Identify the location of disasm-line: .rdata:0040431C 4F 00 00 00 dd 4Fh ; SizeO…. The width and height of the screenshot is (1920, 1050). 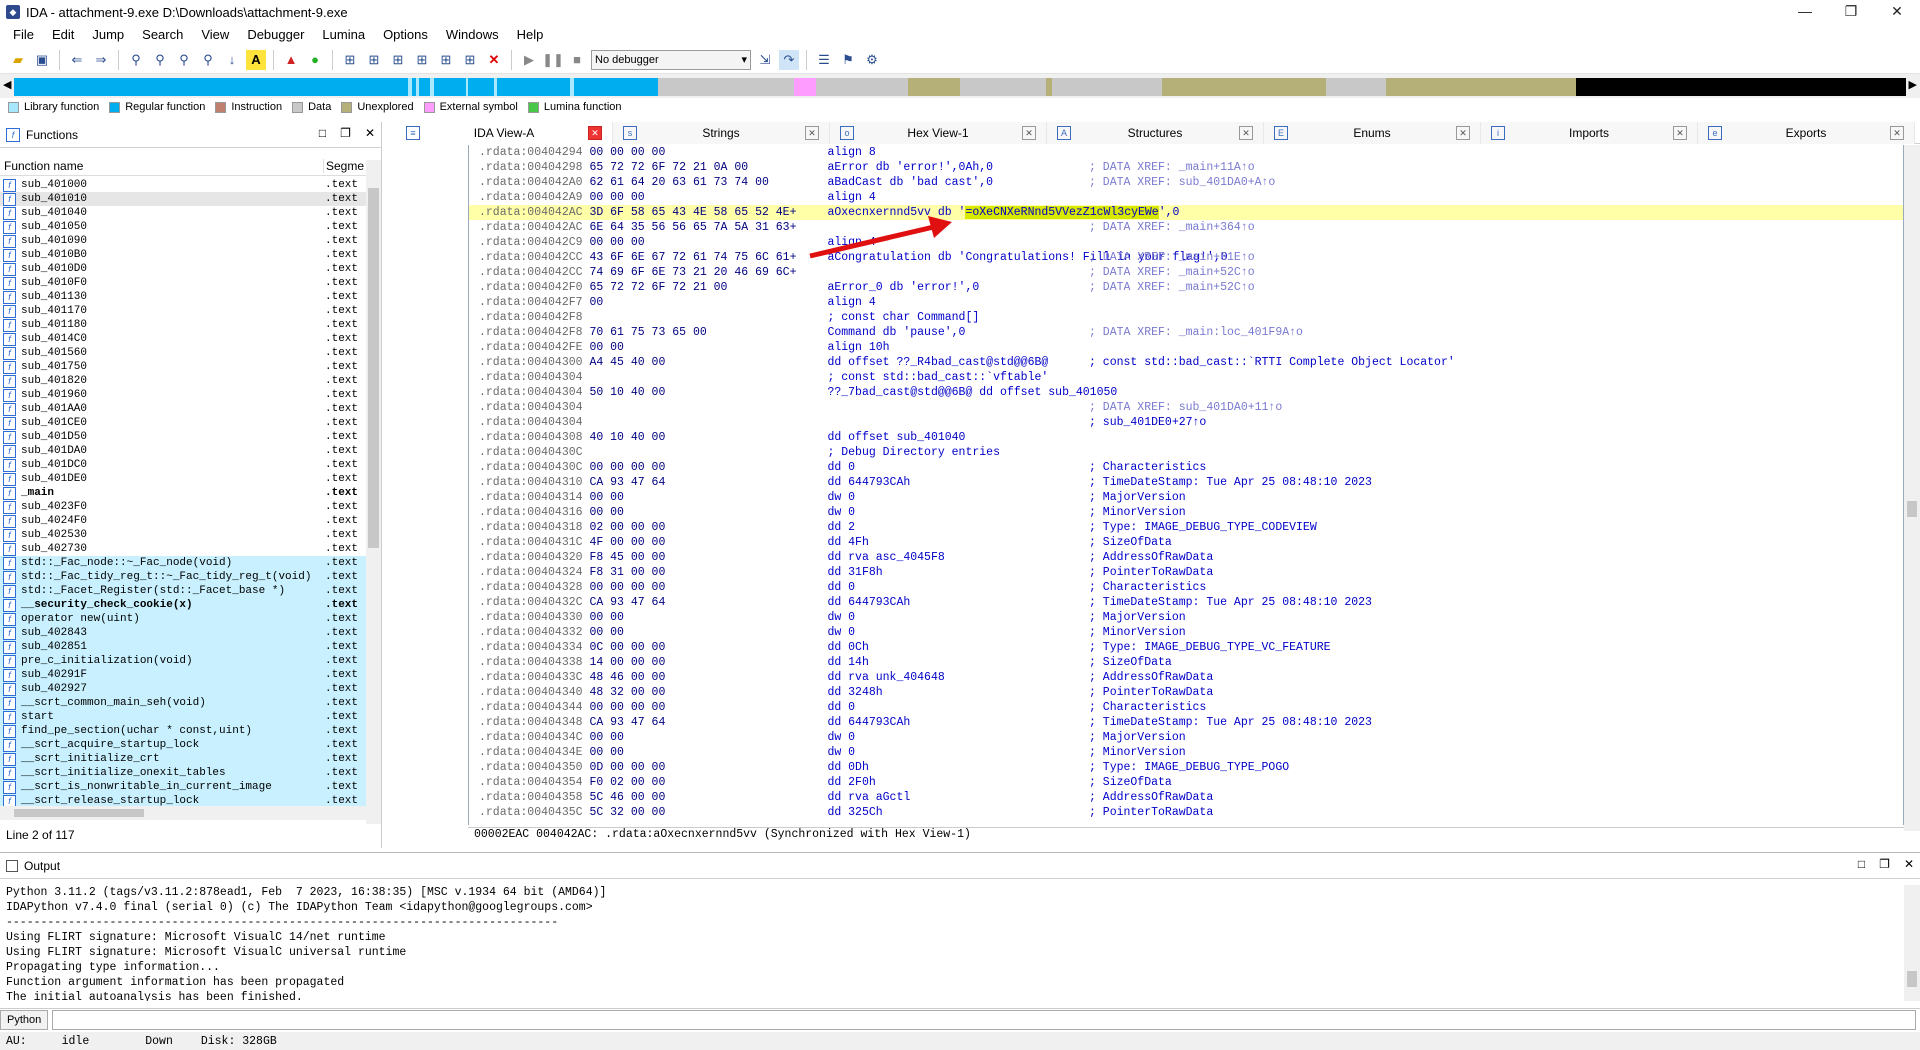
(1186, 542).